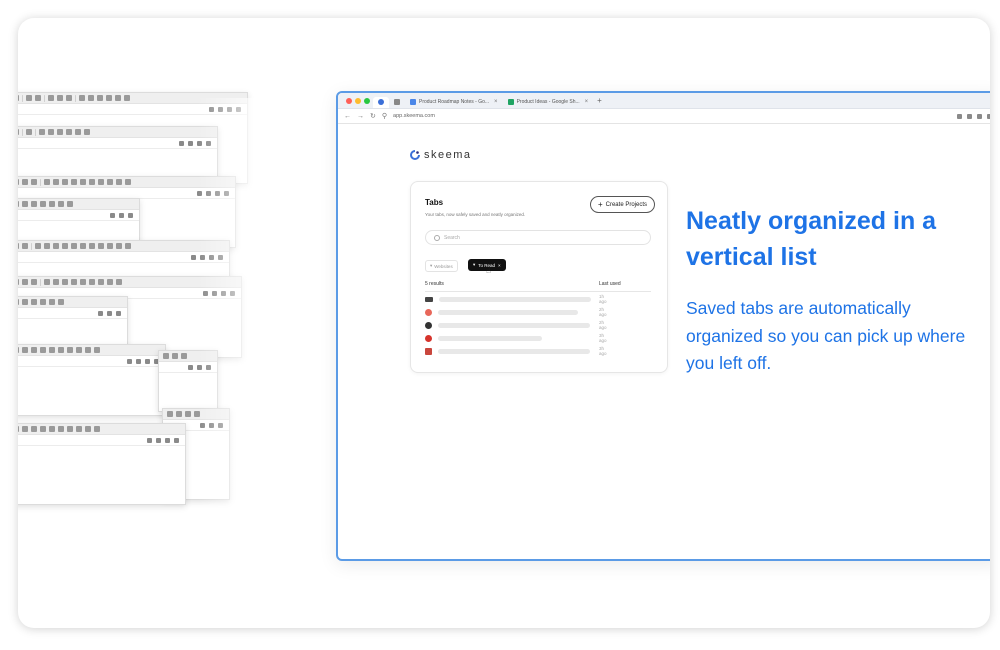 The width and height of the screenshot is (1000, 650). Describe the element at coordinates (600, 204) in the screenshot. I see `plus-icon: +` at that location.